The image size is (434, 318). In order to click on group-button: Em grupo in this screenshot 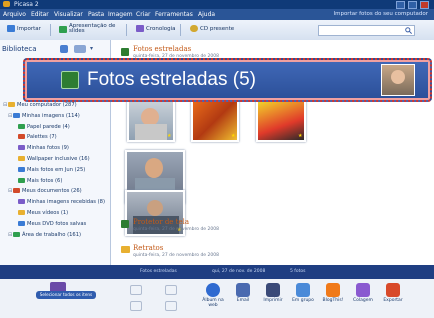, I will do `click(303, 298)`.